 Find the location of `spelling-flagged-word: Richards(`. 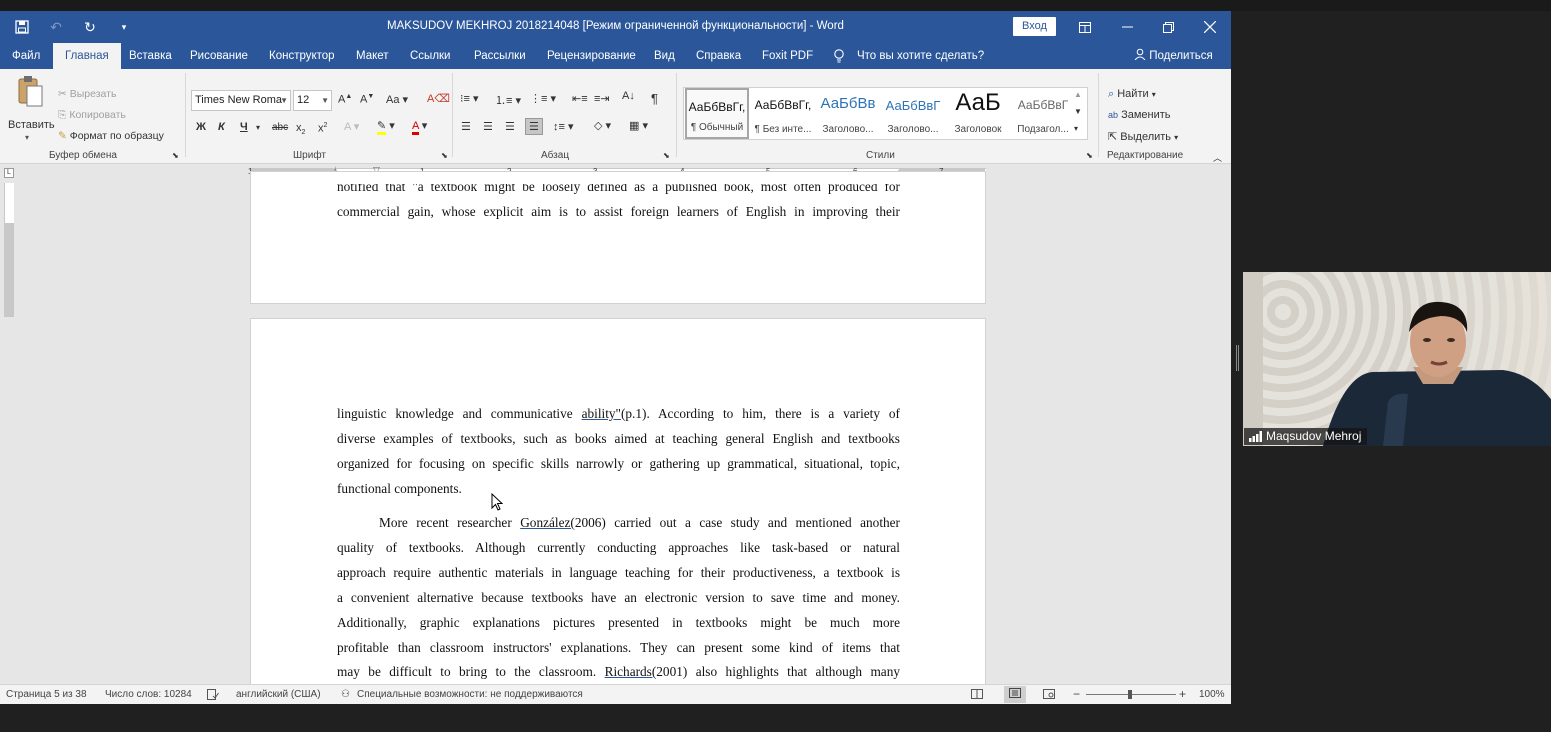

spelling-flagged-word: Richards( is located at coordinates (631, 671).